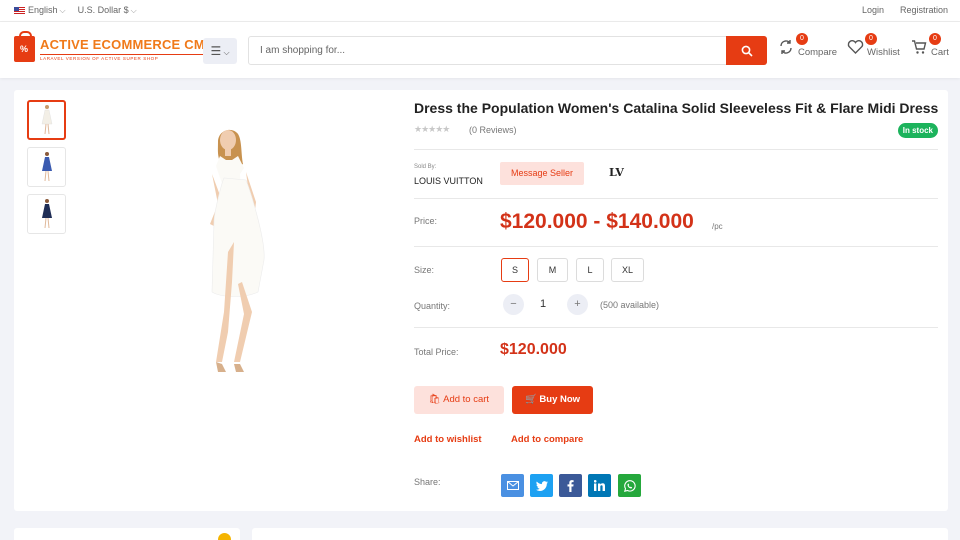 The image size is (960, 540). Describe the element at coordinates (871, 39) in the screenshot. I see `wishlist-count-badge: 0` at that location.